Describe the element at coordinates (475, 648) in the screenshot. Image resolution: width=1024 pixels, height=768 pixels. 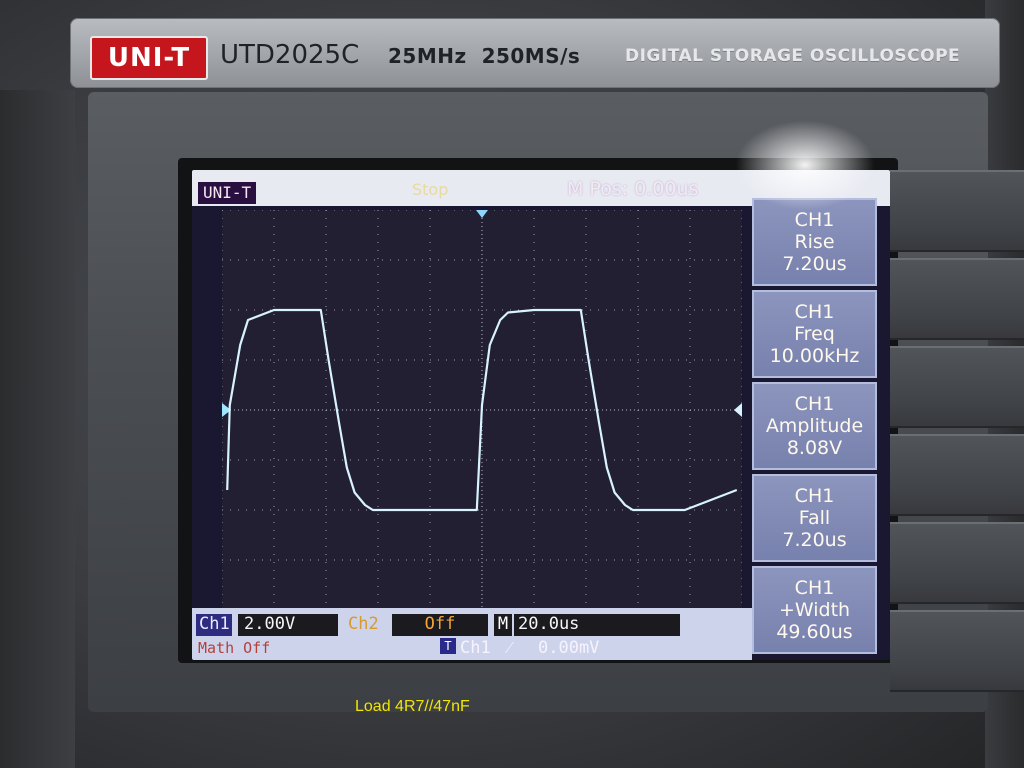
I see `trigger-source: Ch1` at that location.